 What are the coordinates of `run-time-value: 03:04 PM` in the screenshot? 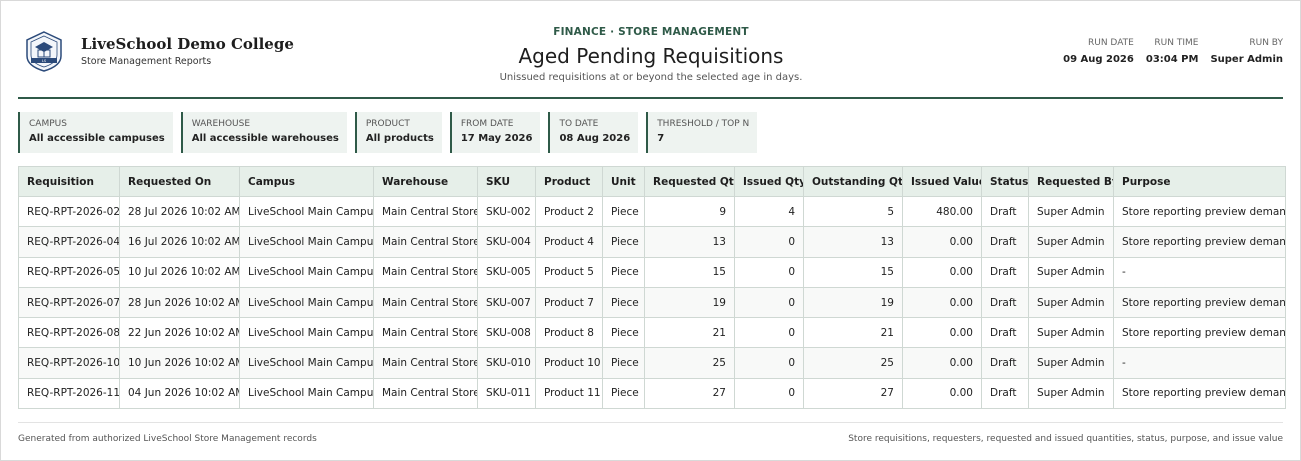 It's located at (1172, 59).